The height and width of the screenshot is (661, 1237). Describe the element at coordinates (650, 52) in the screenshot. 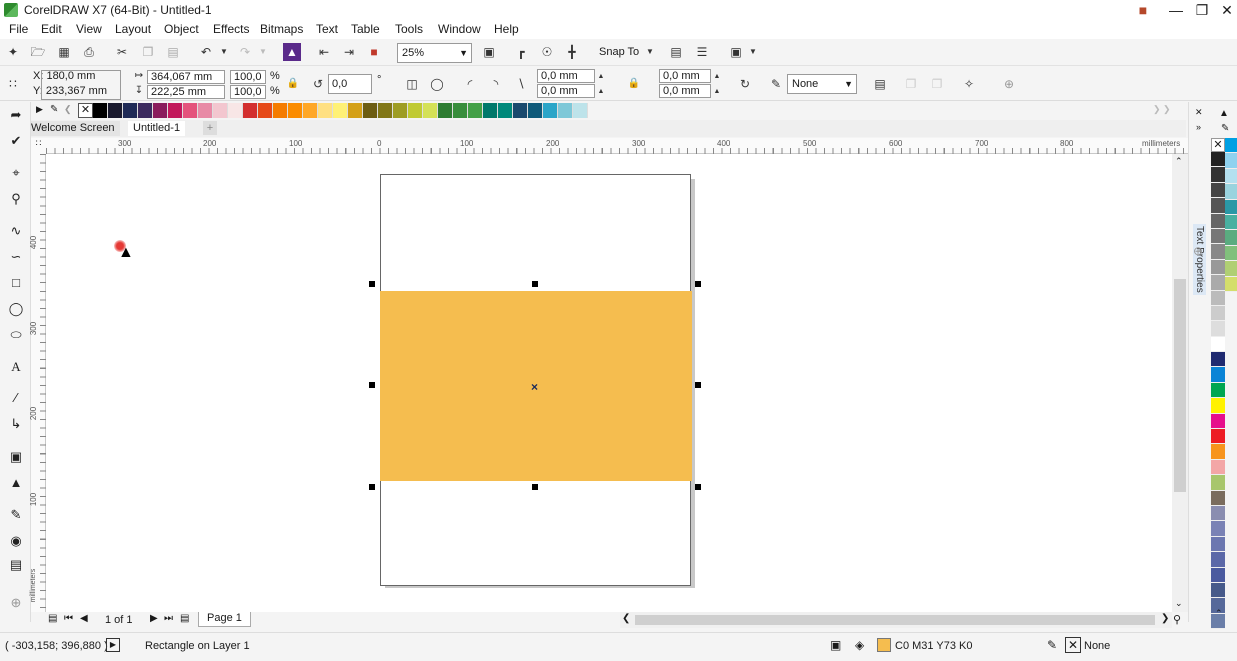

I see `snap-to-dropdown-icon: ▼` at that location.